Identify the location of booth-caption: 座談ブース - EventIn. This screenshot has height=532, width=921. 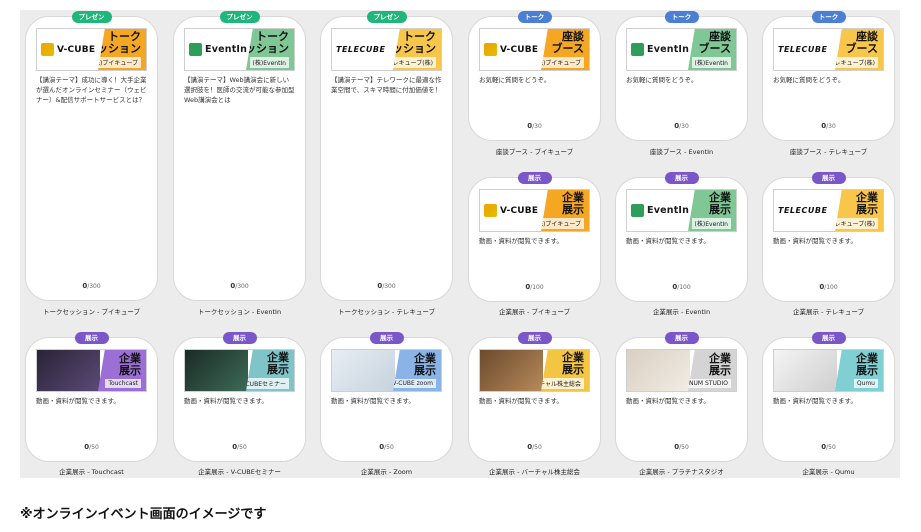
(681, 151).